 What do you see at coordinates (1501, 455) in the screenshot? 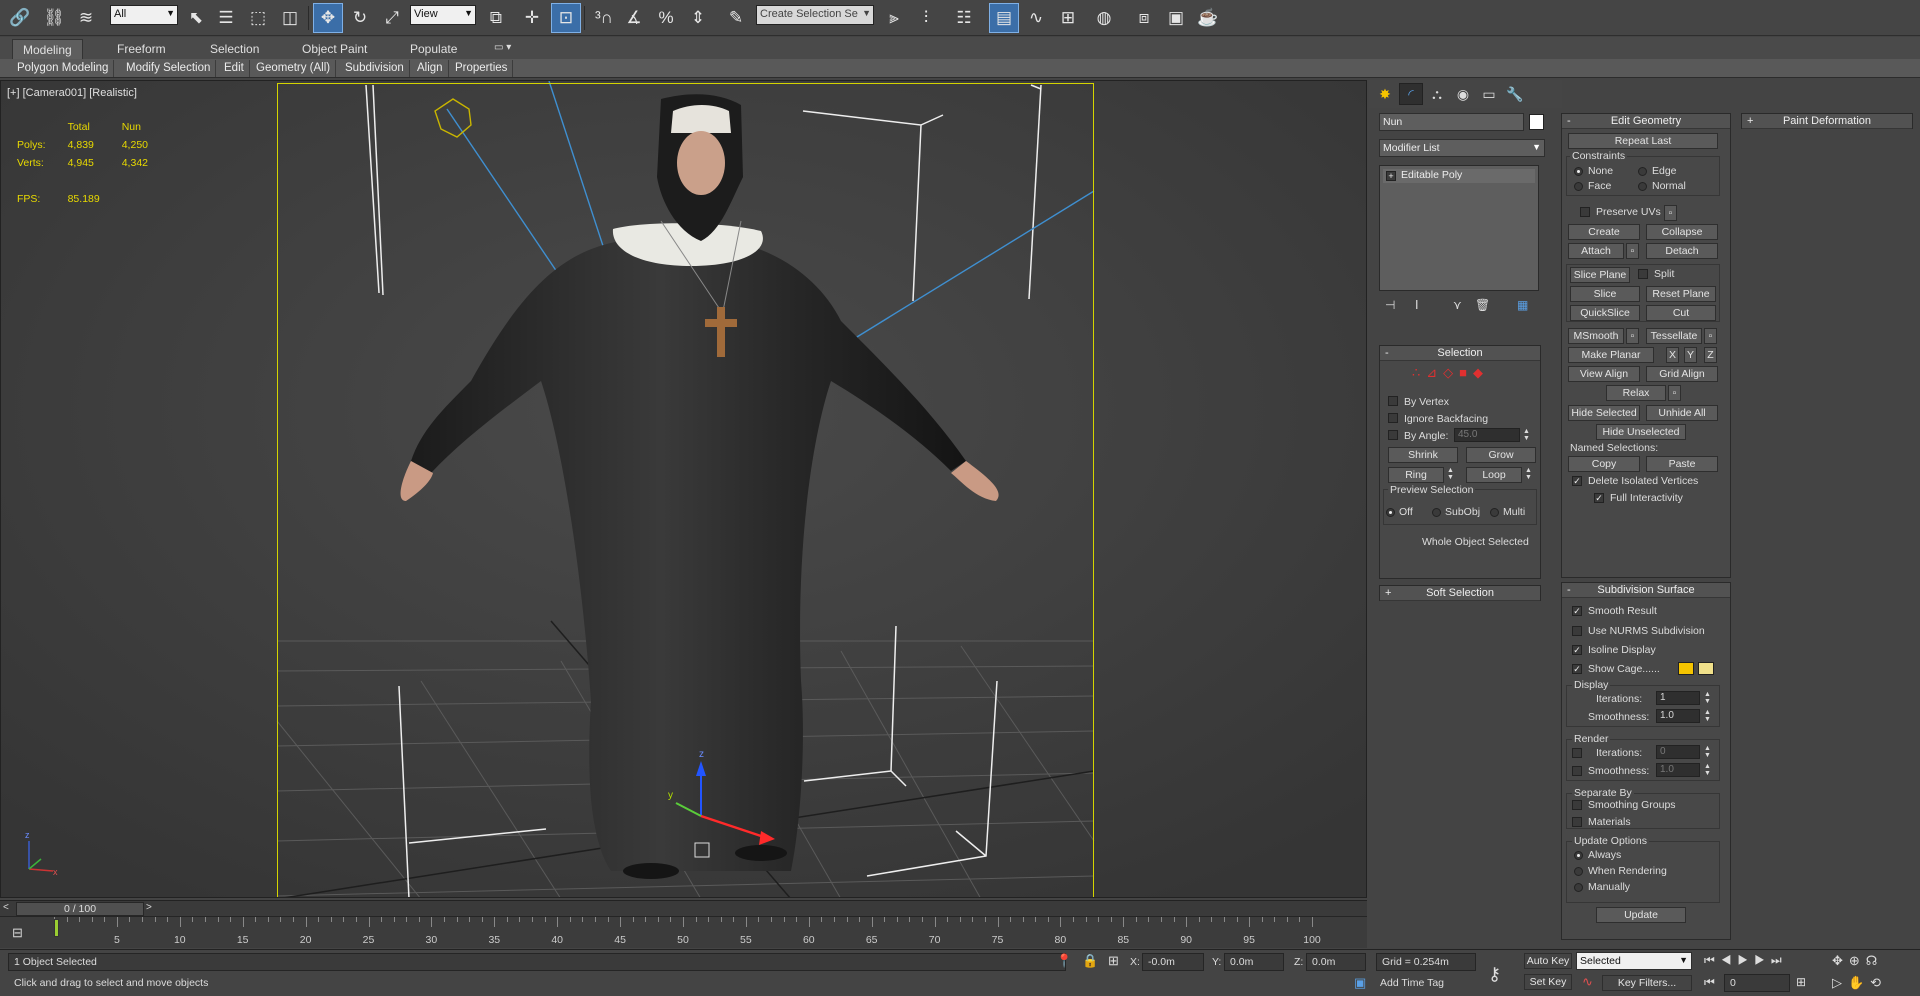
I see `grow-button: Grow` at bounding box center [1501, 455].